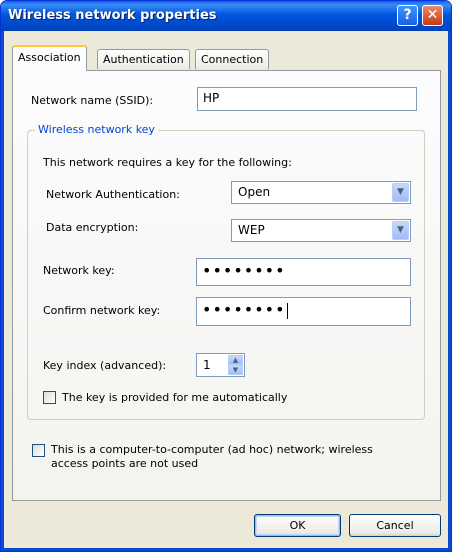  Describe the element at coordinates (251, 230) in the screenshot. I see `data-encryption-value: WEP` at that location.